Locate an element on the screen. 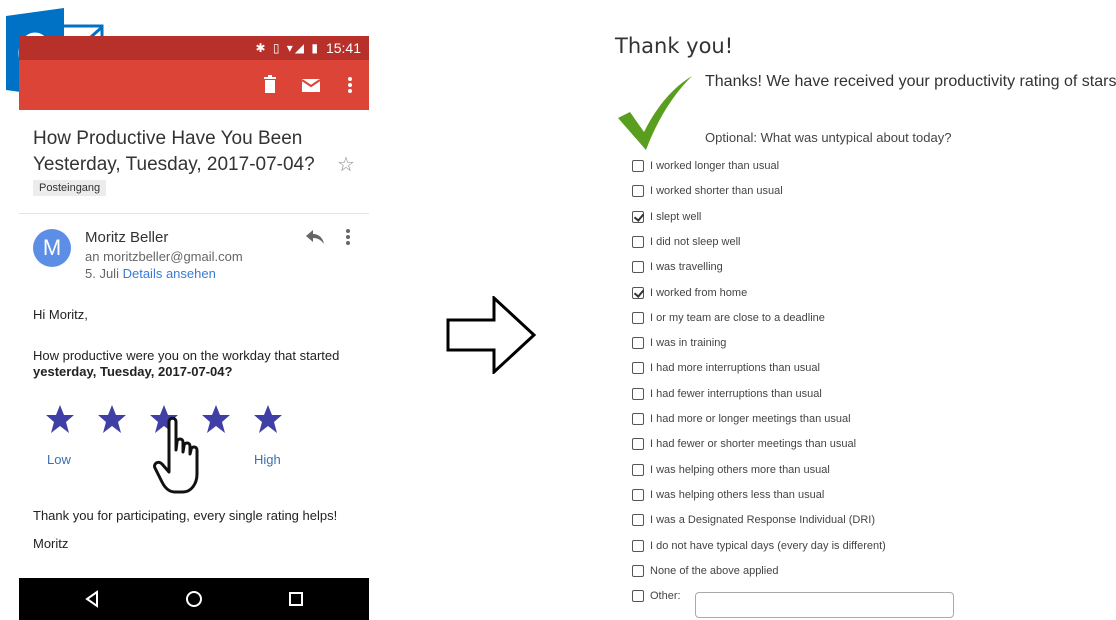 This screenshot has width=1116, height=620. status-icons: ✱ ▯ ▾◢ ▮ is located at coordinates (287, 48).